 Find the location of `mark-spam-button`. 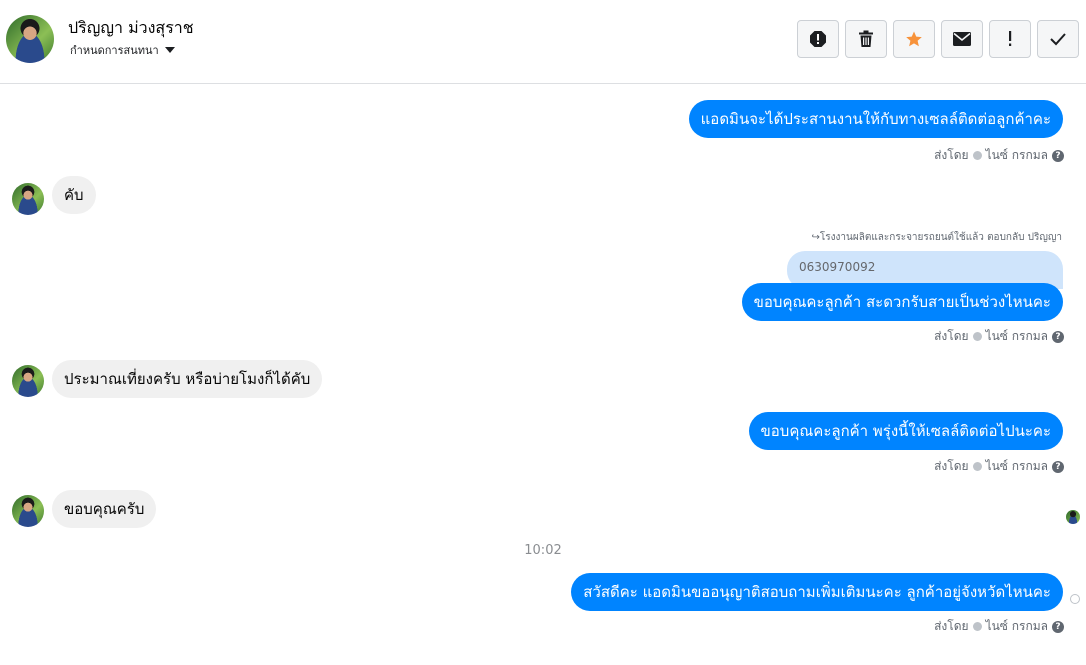

mark-spam-button is located at coordinates (818, 39).